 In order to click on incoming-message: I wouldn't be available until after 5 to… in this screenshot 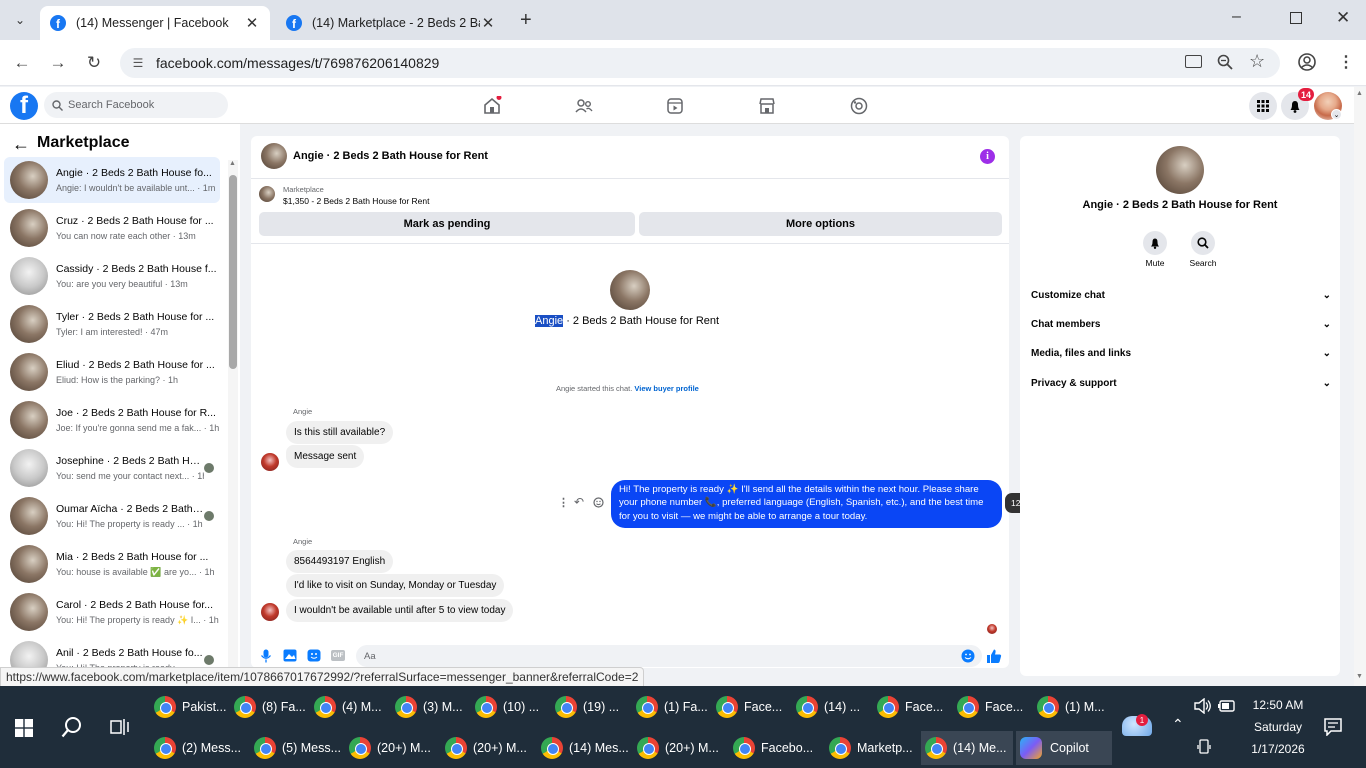, I will do `click(400, 610)`.